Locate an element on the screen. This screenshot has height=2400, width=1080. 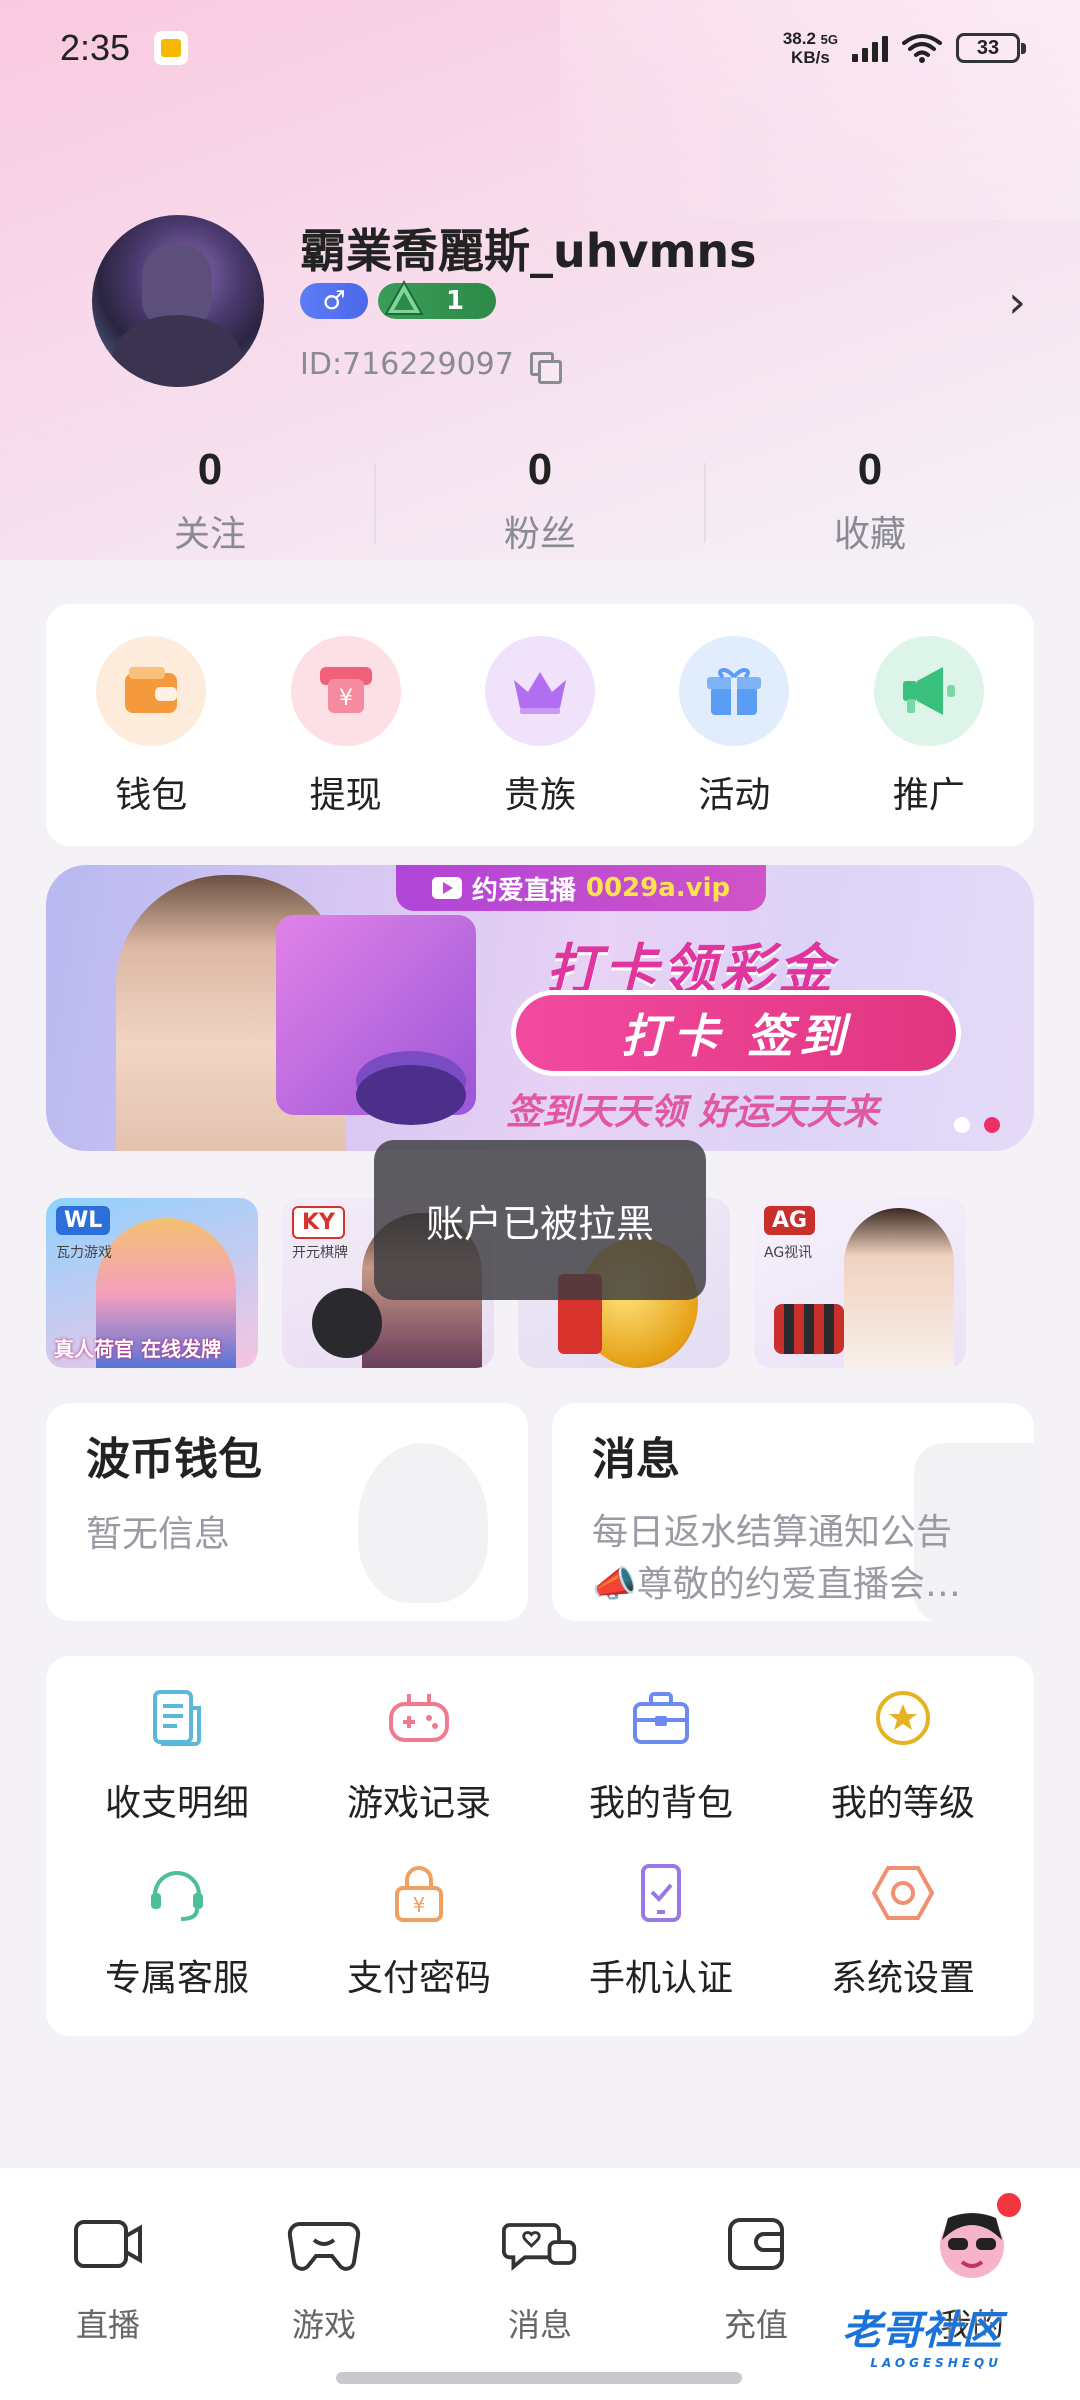
gift-icon is located at coordinates (734, 691).